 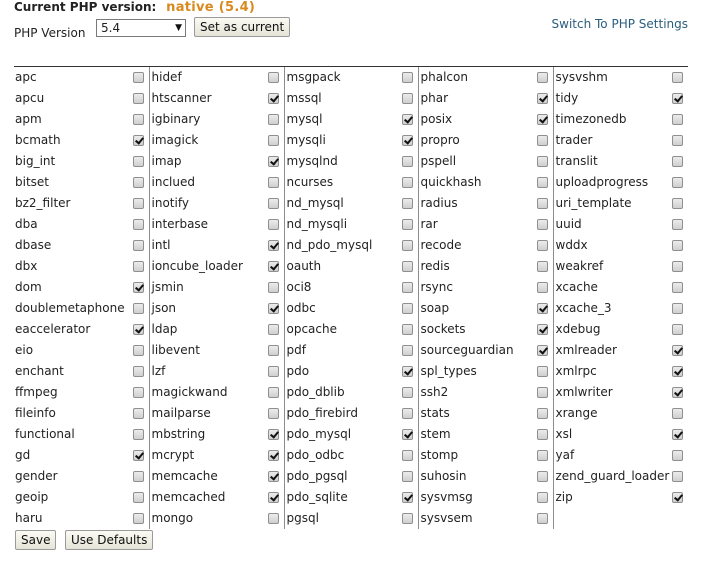 What do you see at coordinates (242, 27) in the screenshot?
I see `set-as-current-button: Set as current` at bounding box center [242, 27].